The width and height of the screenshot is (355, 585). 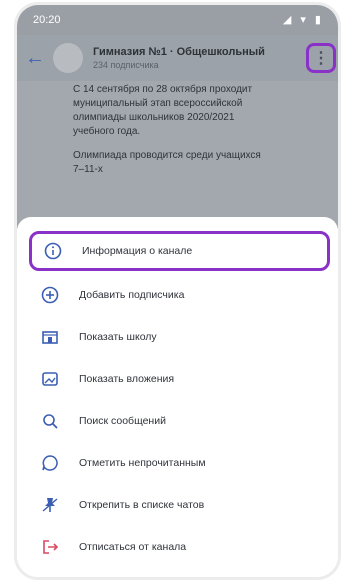 I want to click on channel-avatar, so click(x=68, y=58).